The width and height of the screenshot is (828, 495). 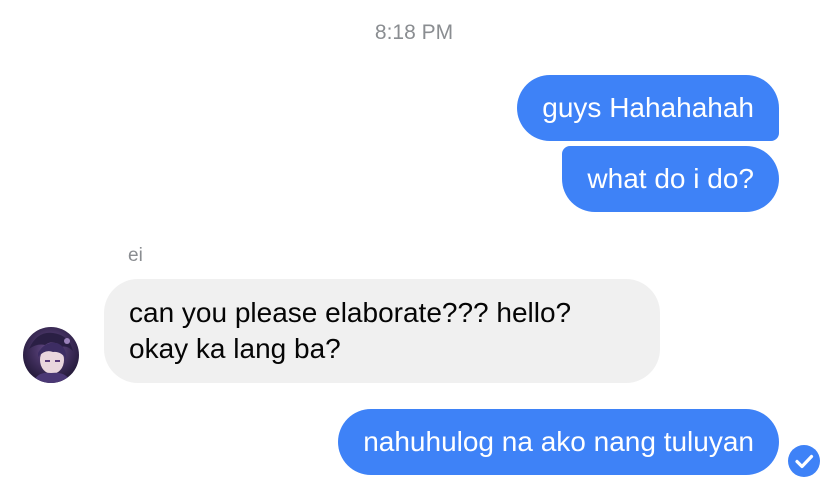 What do you see at coordinates (414, 32) in the screenshot?
I see `message-timestamp: 8:18 PM` at bounding box center [414, 32].